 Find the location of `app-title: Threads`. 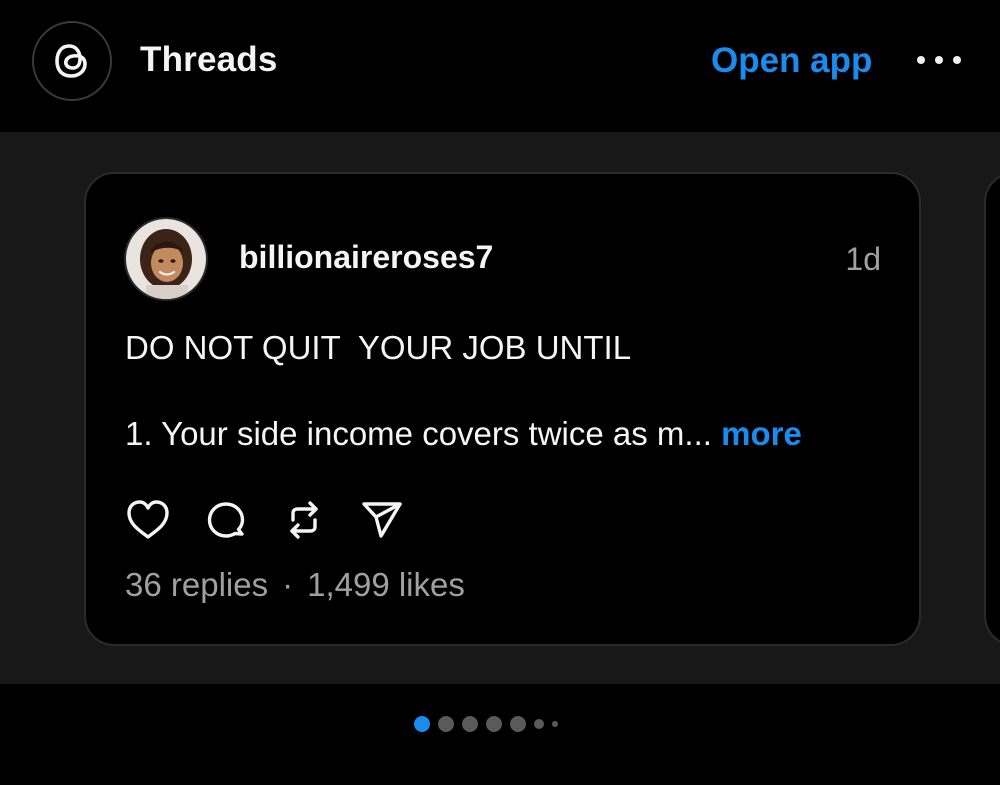

app-title: Threads is located at coordinates (209, 59).